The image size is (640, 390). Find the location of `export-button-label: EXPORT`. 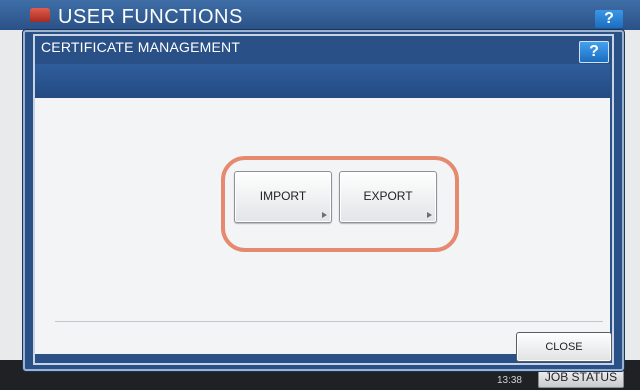

export-button-label: EXPORT is located at coordinates (388, 196).